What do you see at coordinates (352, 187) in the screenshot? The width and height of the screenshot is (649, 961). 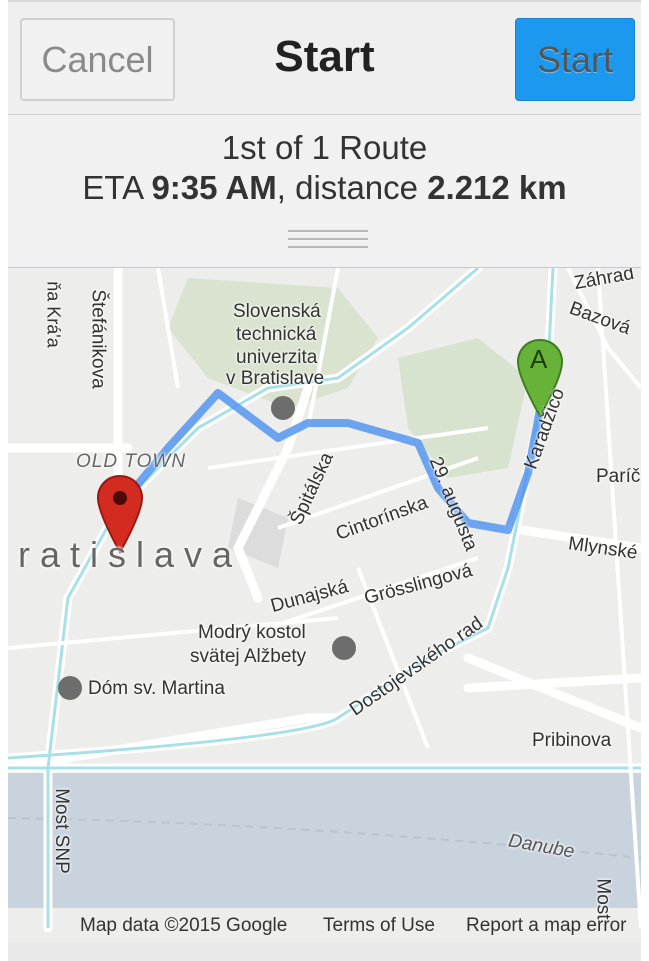 I see `distance-prefix: , distance` at bounding box center [352, 187].